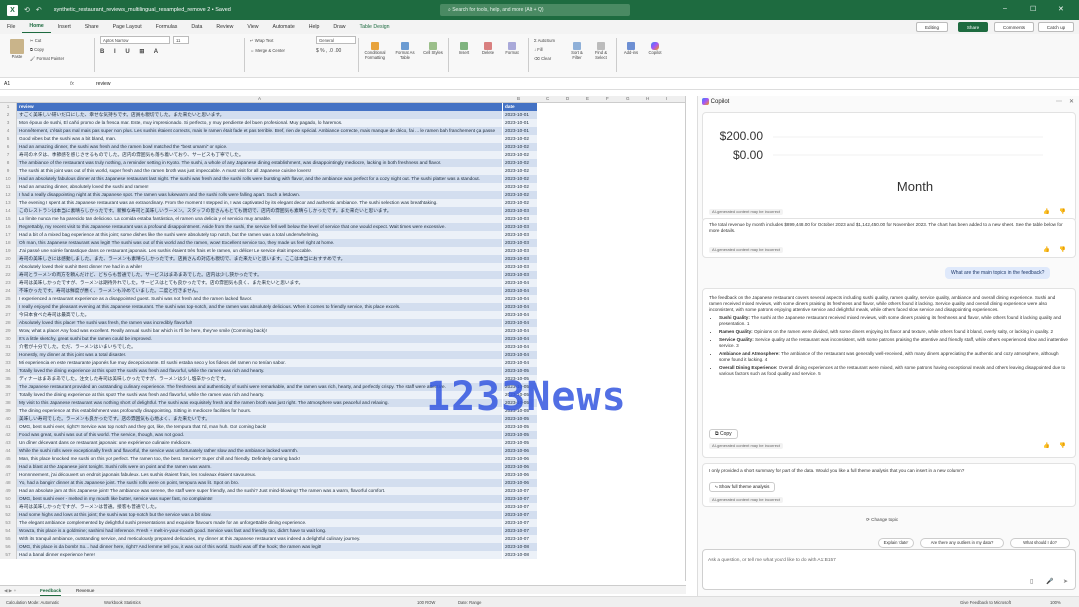 This screenshot has height=607, width=1079. What do you see at coordinates (549, 58) in the screenshot?
I see `clear-button: ⌫ Clear` at bounding box center [549, 58].